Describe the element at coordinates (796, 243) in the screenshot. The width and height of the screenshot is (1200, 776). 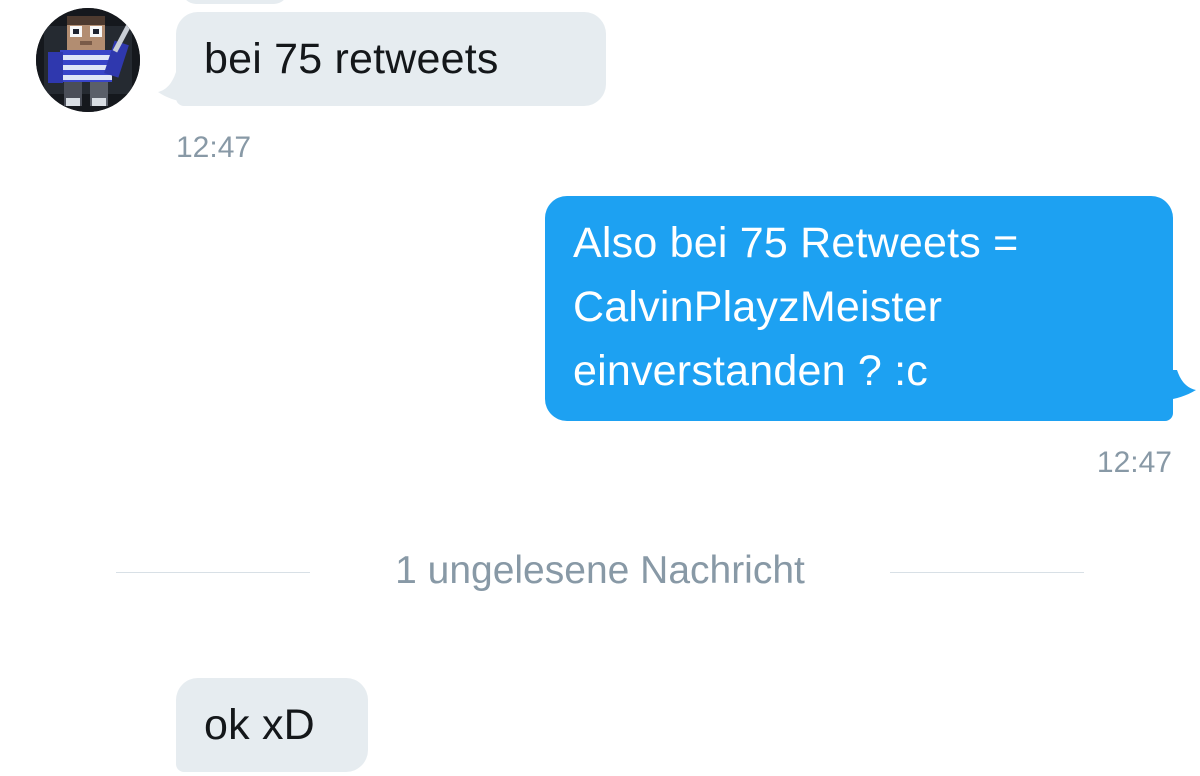
I see `message-text-line: Also bei 75 Retweets =` at that location.